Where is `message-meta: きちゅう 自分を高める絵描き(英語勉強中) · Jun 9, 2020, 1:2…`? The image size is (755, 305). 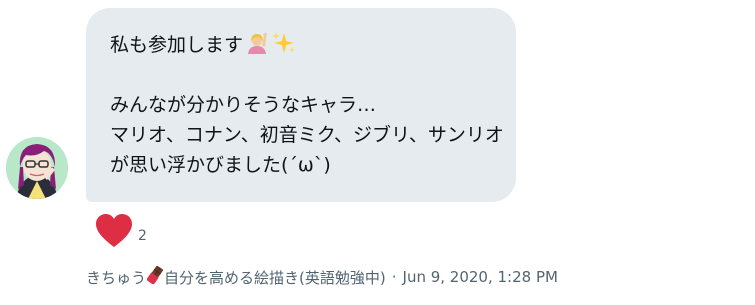 message-meta: きちゅう 自分を高める絵描き(英語勉強中) · Jun 9, 2020, 1:2… is located at coordinates (322, 276).